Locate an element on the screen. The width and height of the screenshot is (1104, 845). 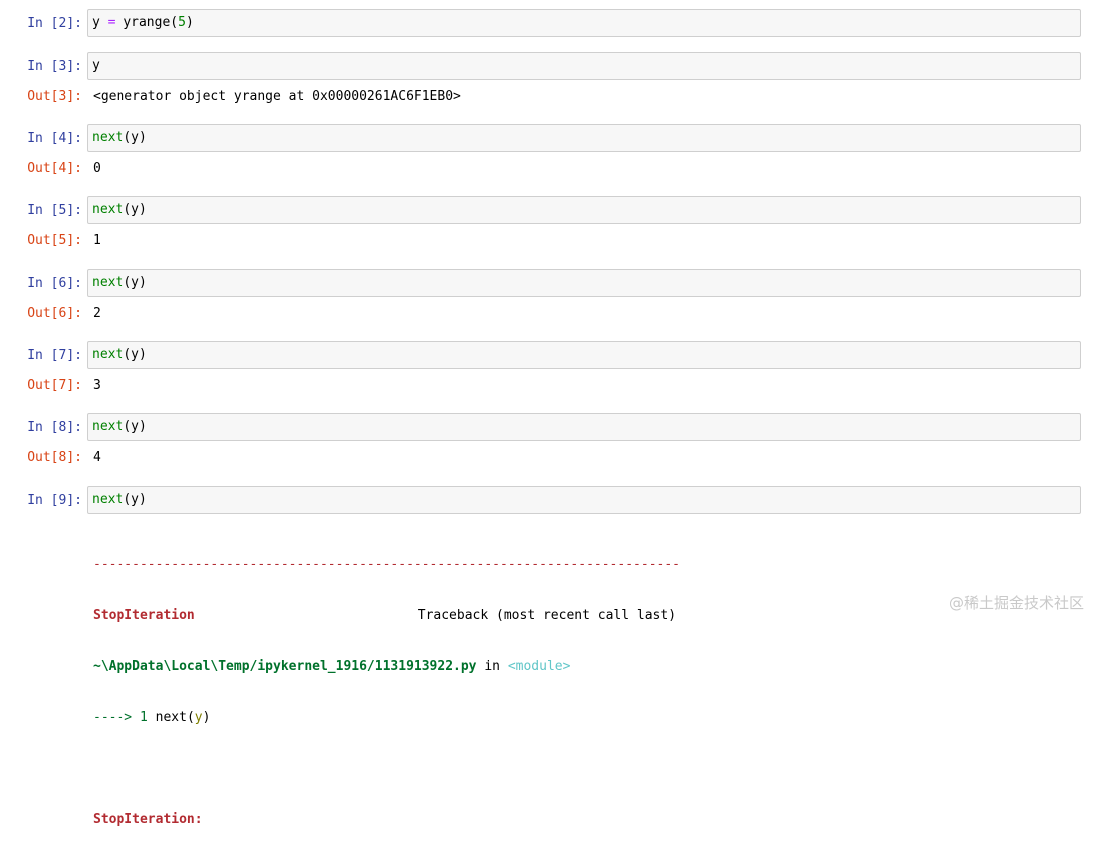
arrow-paren: ( is located at coordinates (190, 717).